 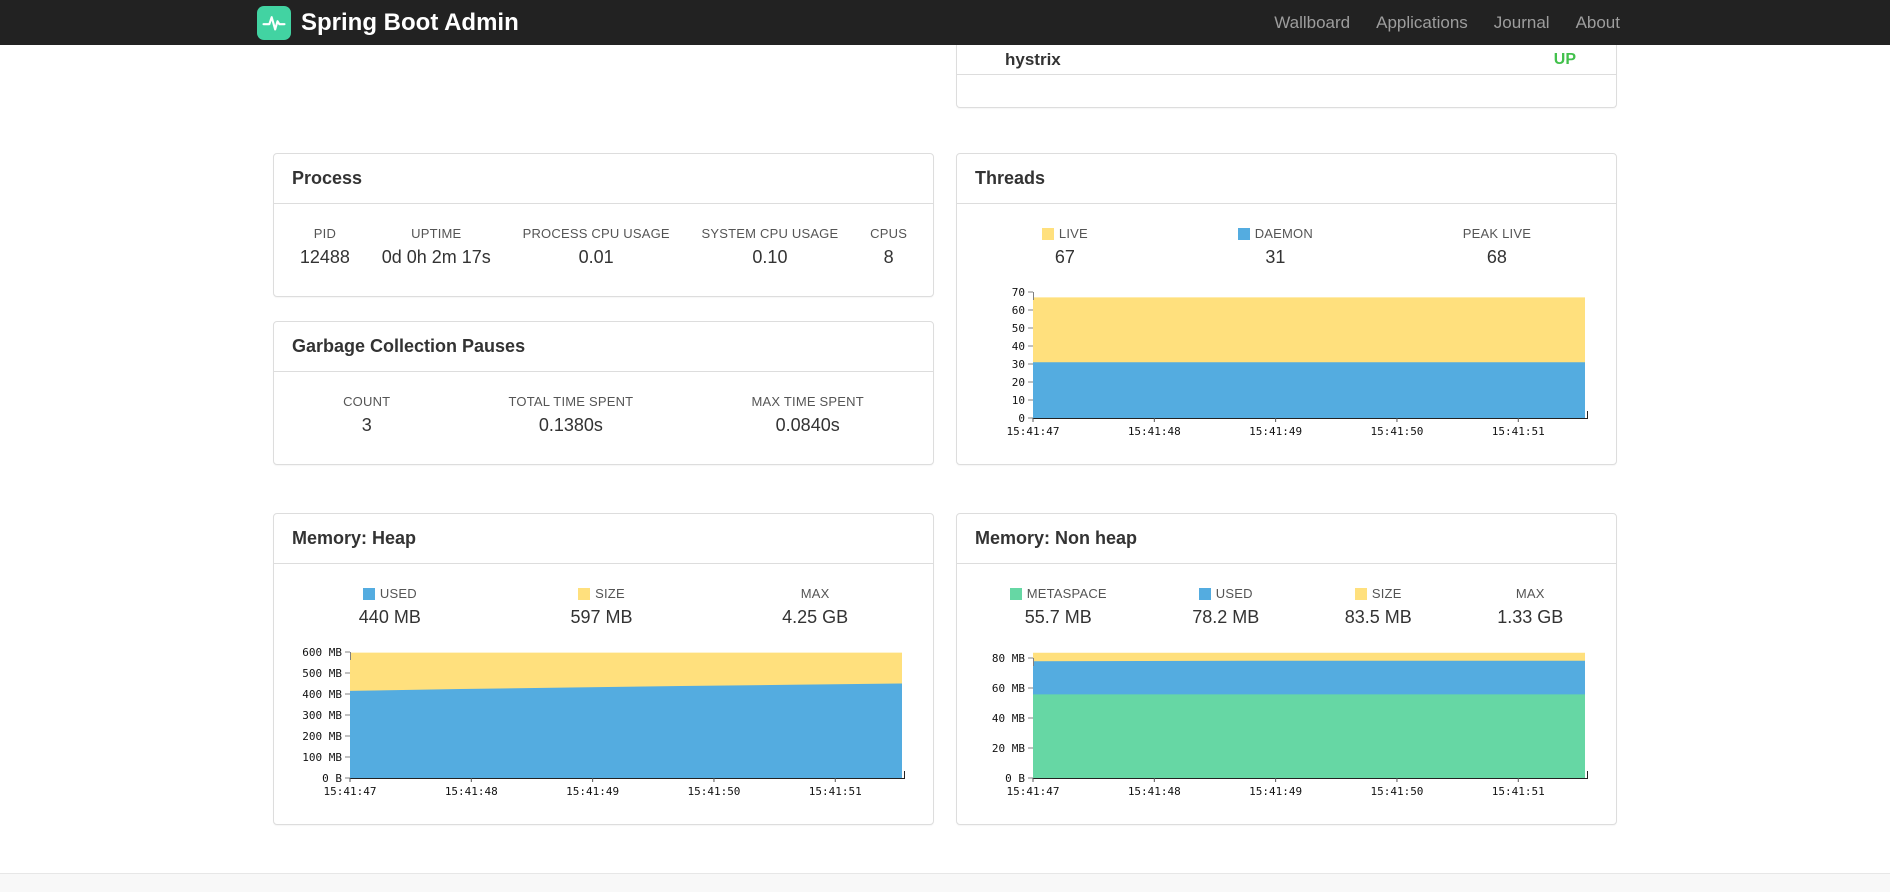 What do you see at coordinates (1017, 292) in the screenshot?
I see `svg-text: 70` at bounding box center [1017, 292].